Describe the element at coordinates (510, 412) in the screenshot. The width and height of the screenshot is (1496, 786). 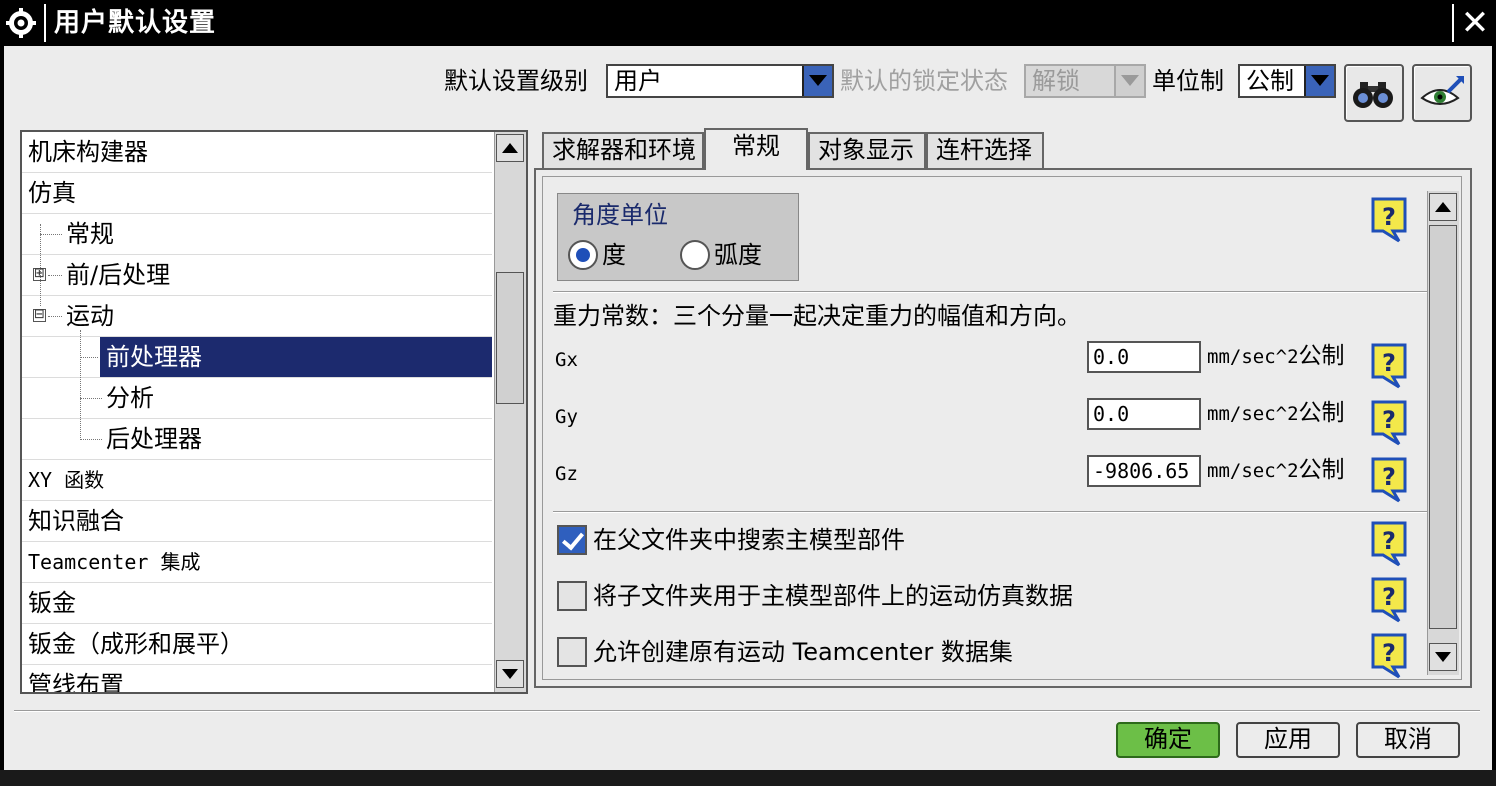
I see `tree-scrollbar` at that location.